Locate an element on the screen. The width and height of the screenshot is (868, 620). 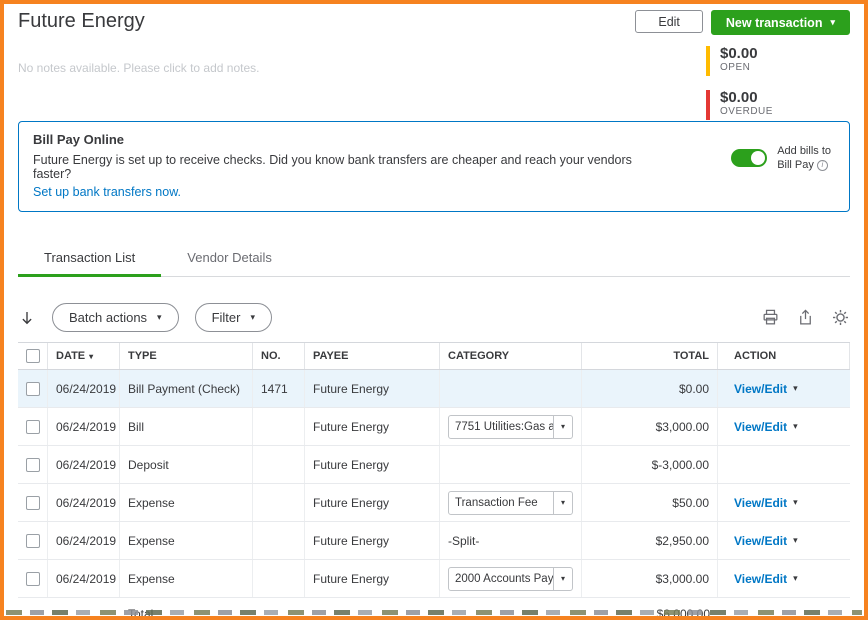
select-all-checkbox is located at coordinates (32, 356).